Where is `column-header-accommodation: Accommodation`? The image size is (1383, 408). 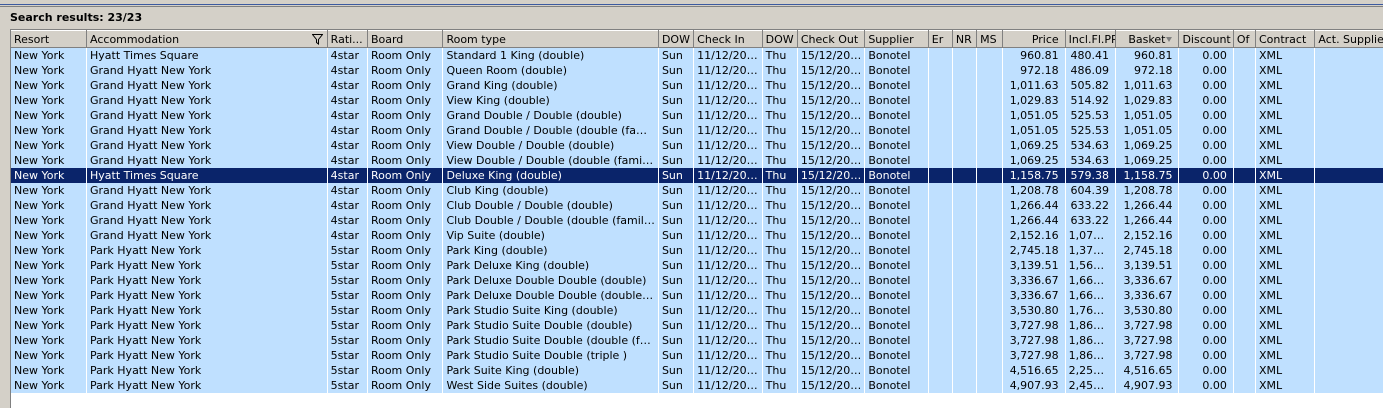
column-header-accommodation: Accommodation is located at coordinates (207, 39).